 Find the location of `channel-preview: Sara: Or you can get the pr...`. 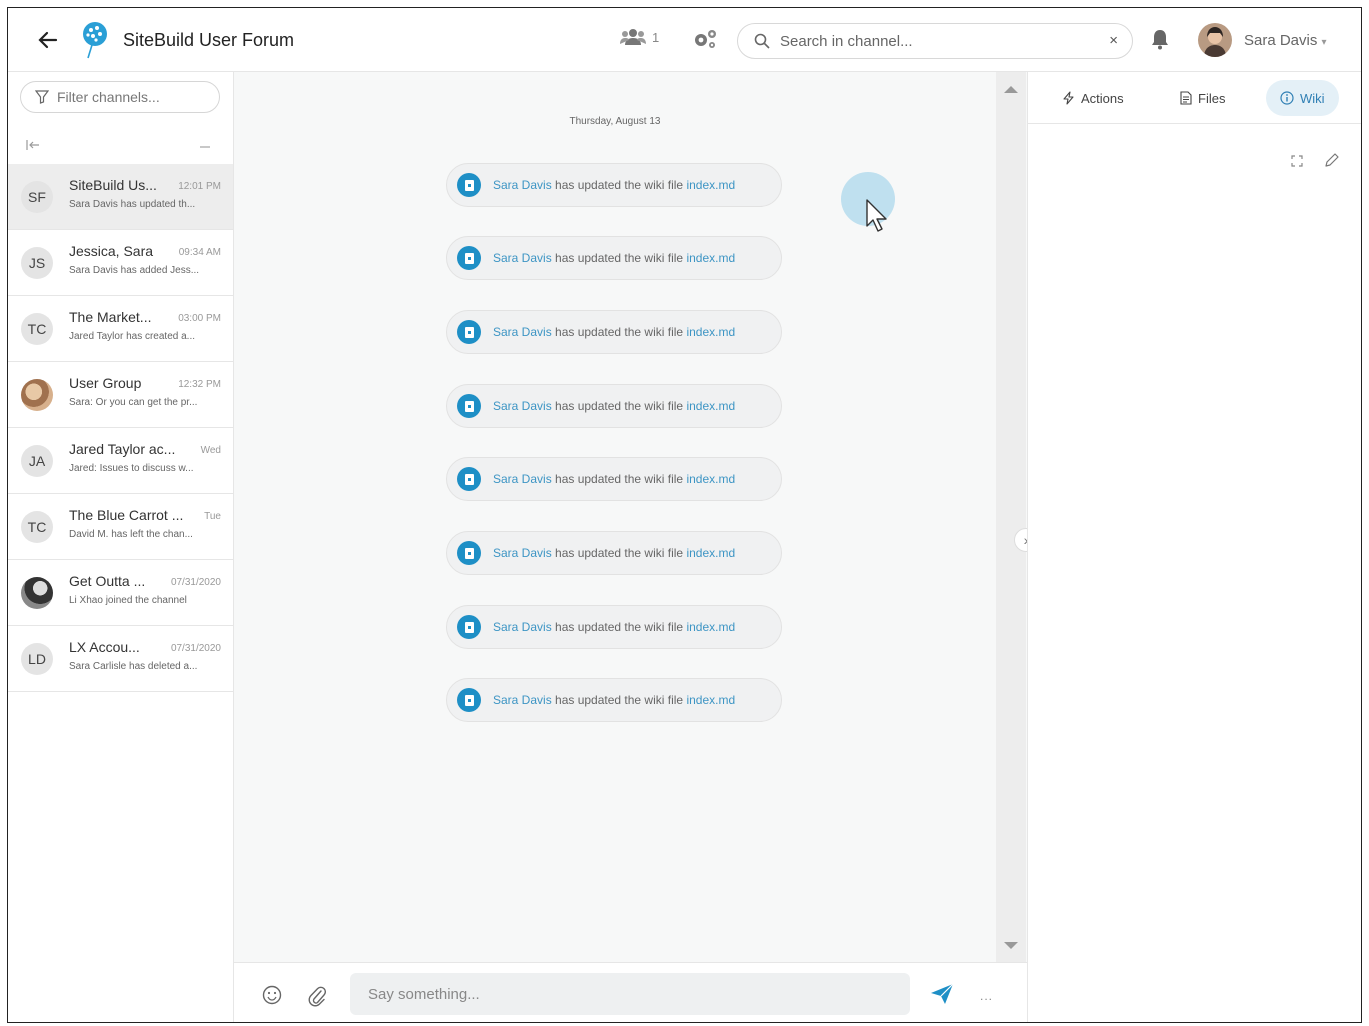

channel-preview: Sara: Or you can get the pr... is located at coordinates (133, 402).